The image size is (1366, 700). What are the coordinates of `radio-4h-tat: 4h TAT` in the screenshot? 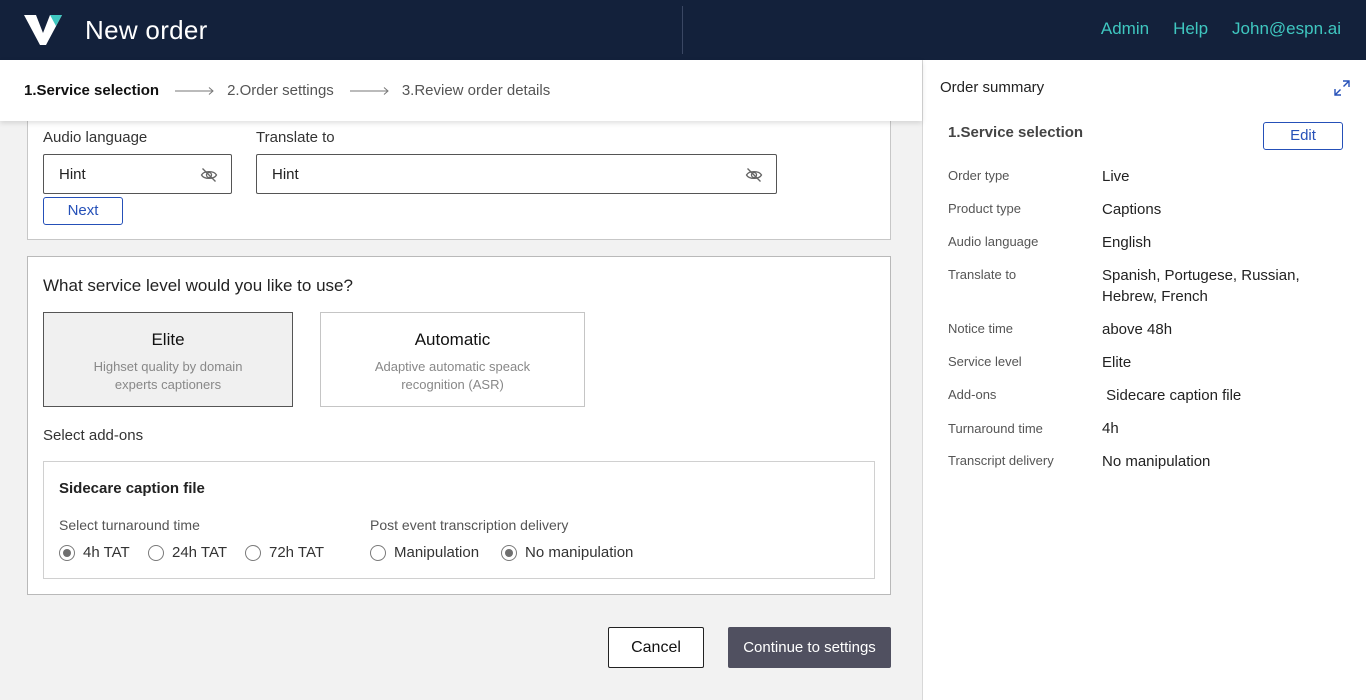 It's located at (94, 552).